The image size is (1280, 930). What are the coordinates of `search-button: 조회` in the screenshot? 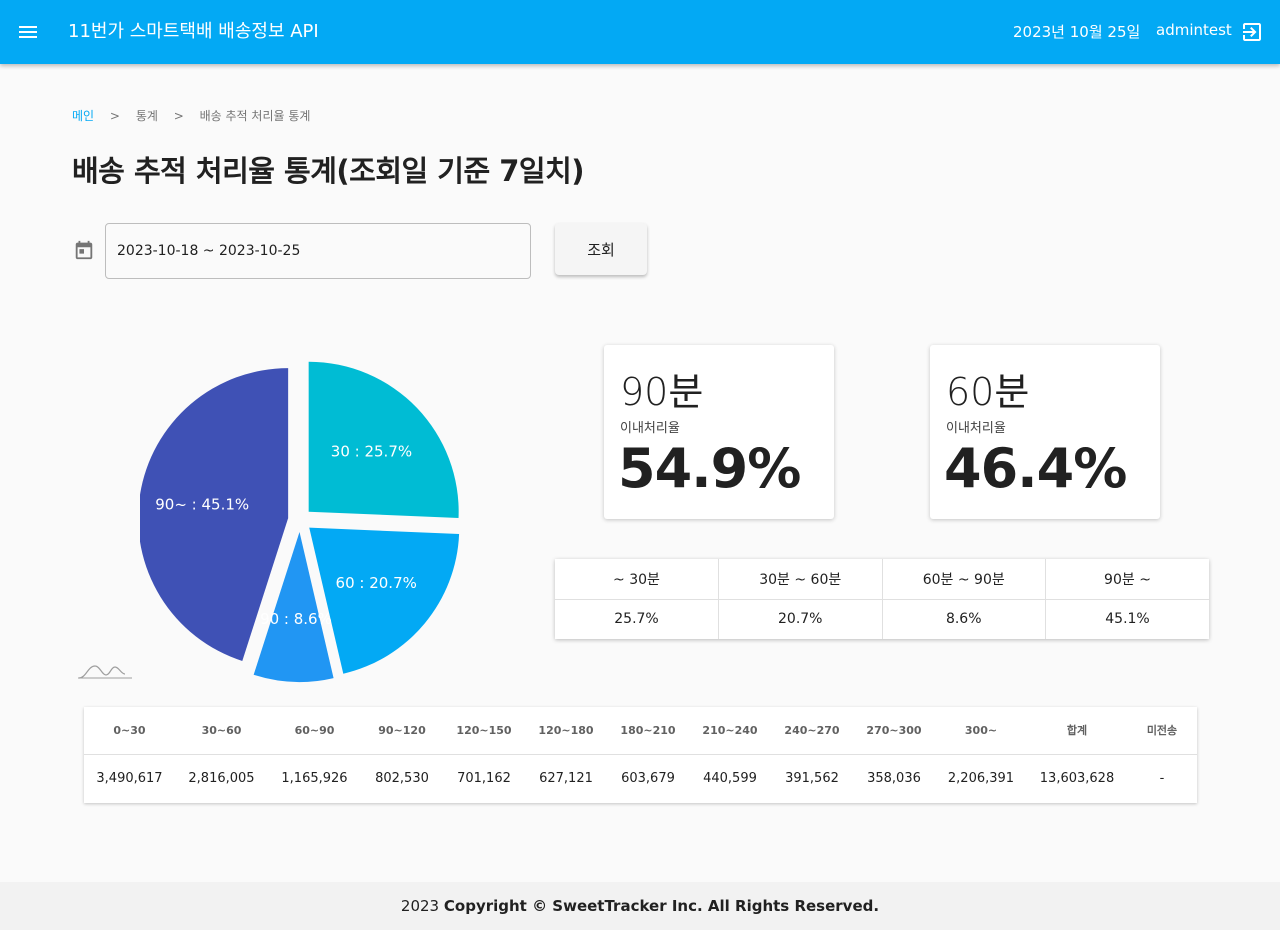 It's located at (601, 249).